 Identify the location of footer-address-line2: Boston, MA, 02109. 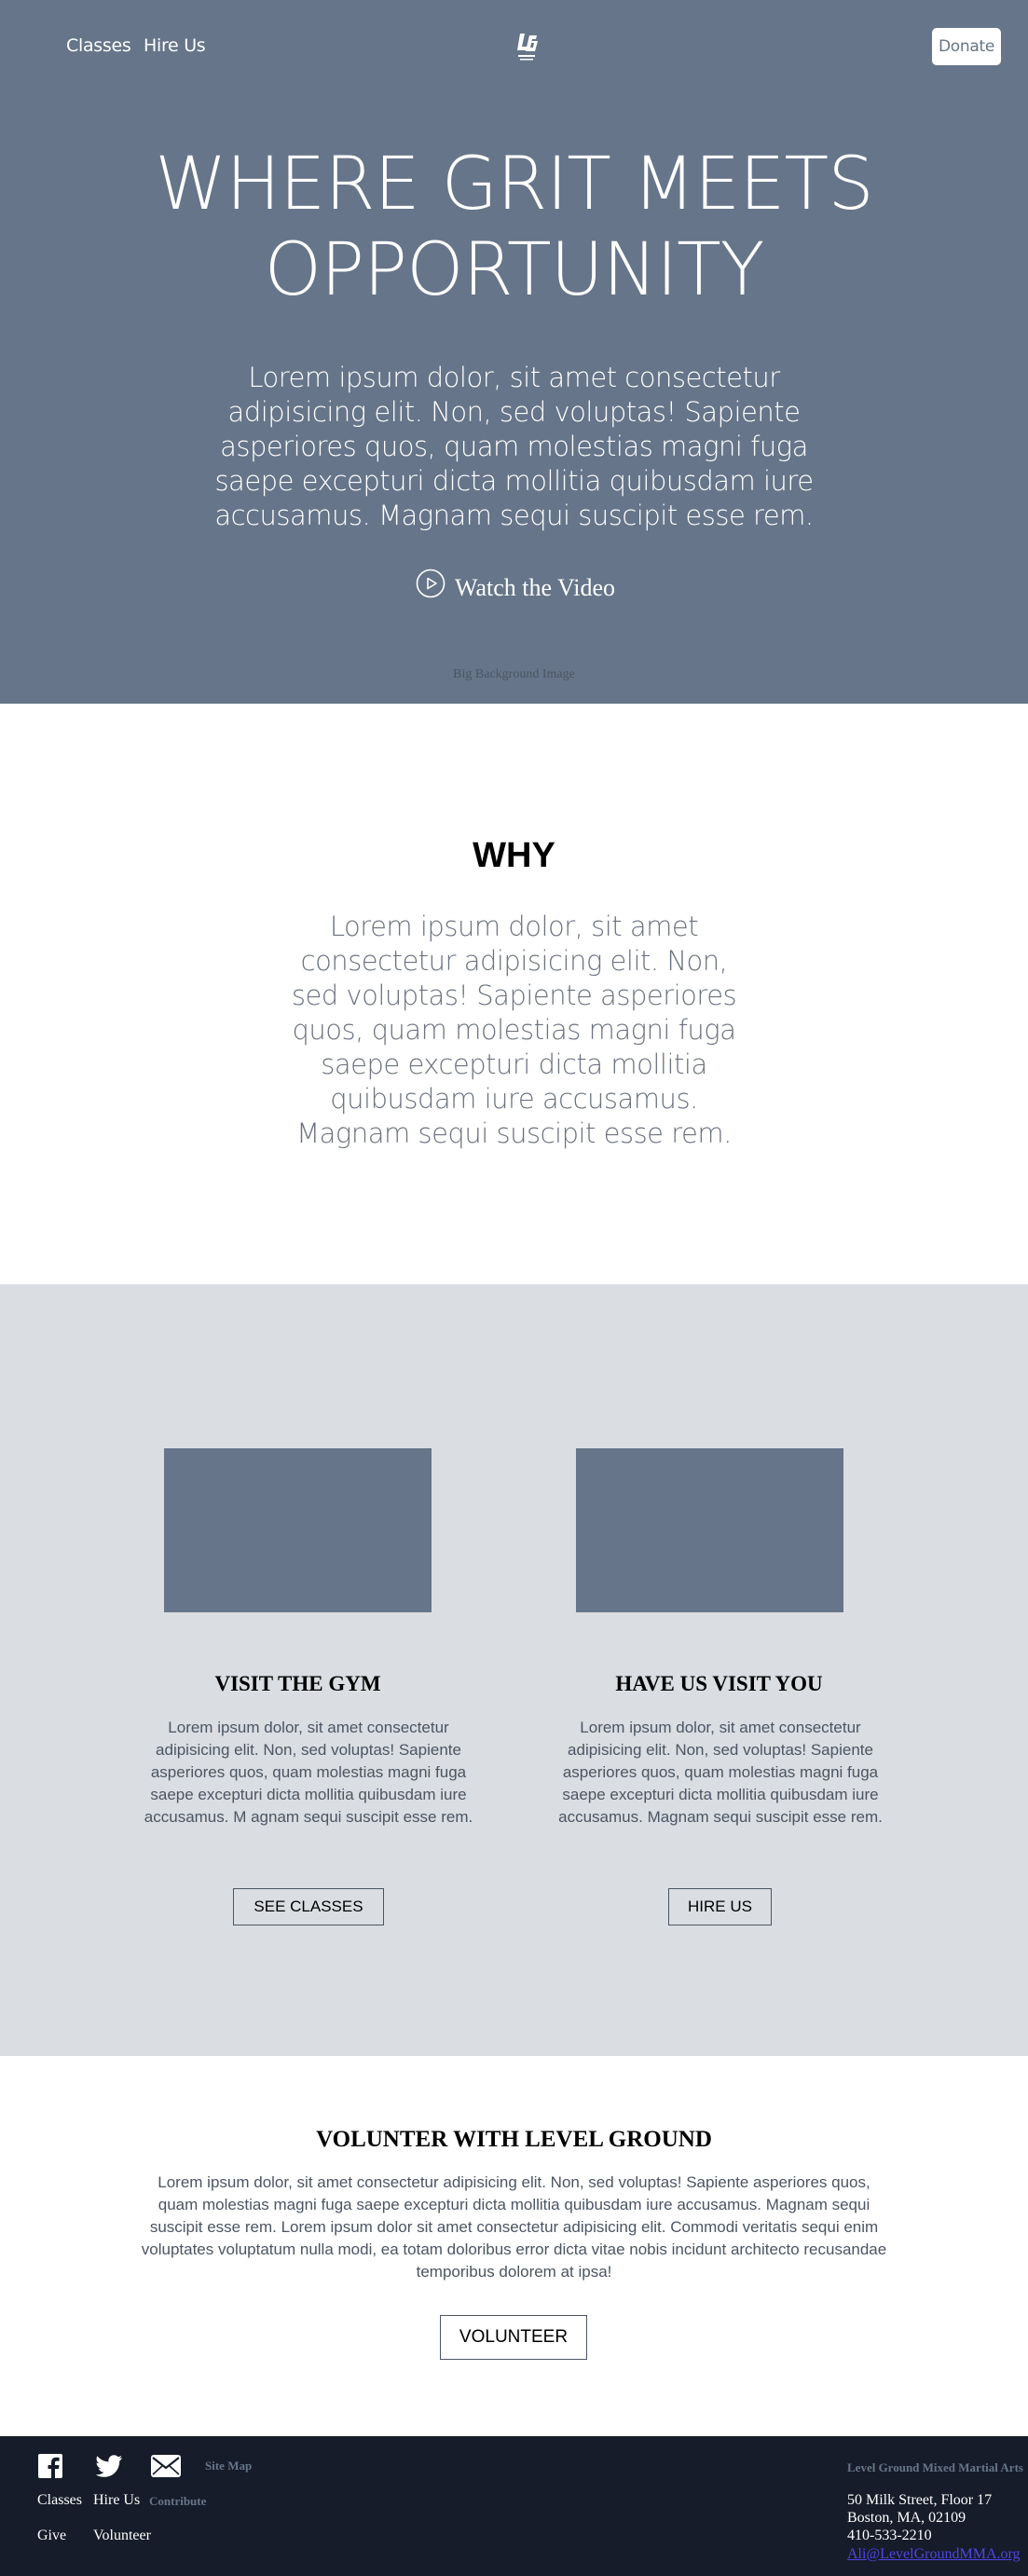
(906, 2518).